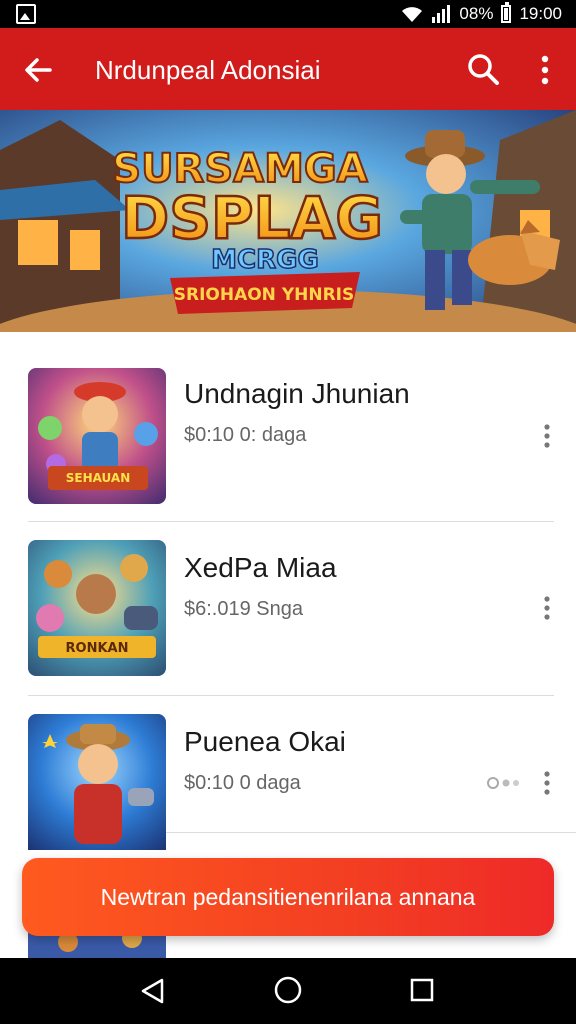  Describe the element at coordinates (288, 897) in the screenshot. I see `primary-action-button: Newtran pedansitienenrilana annana` at that location.